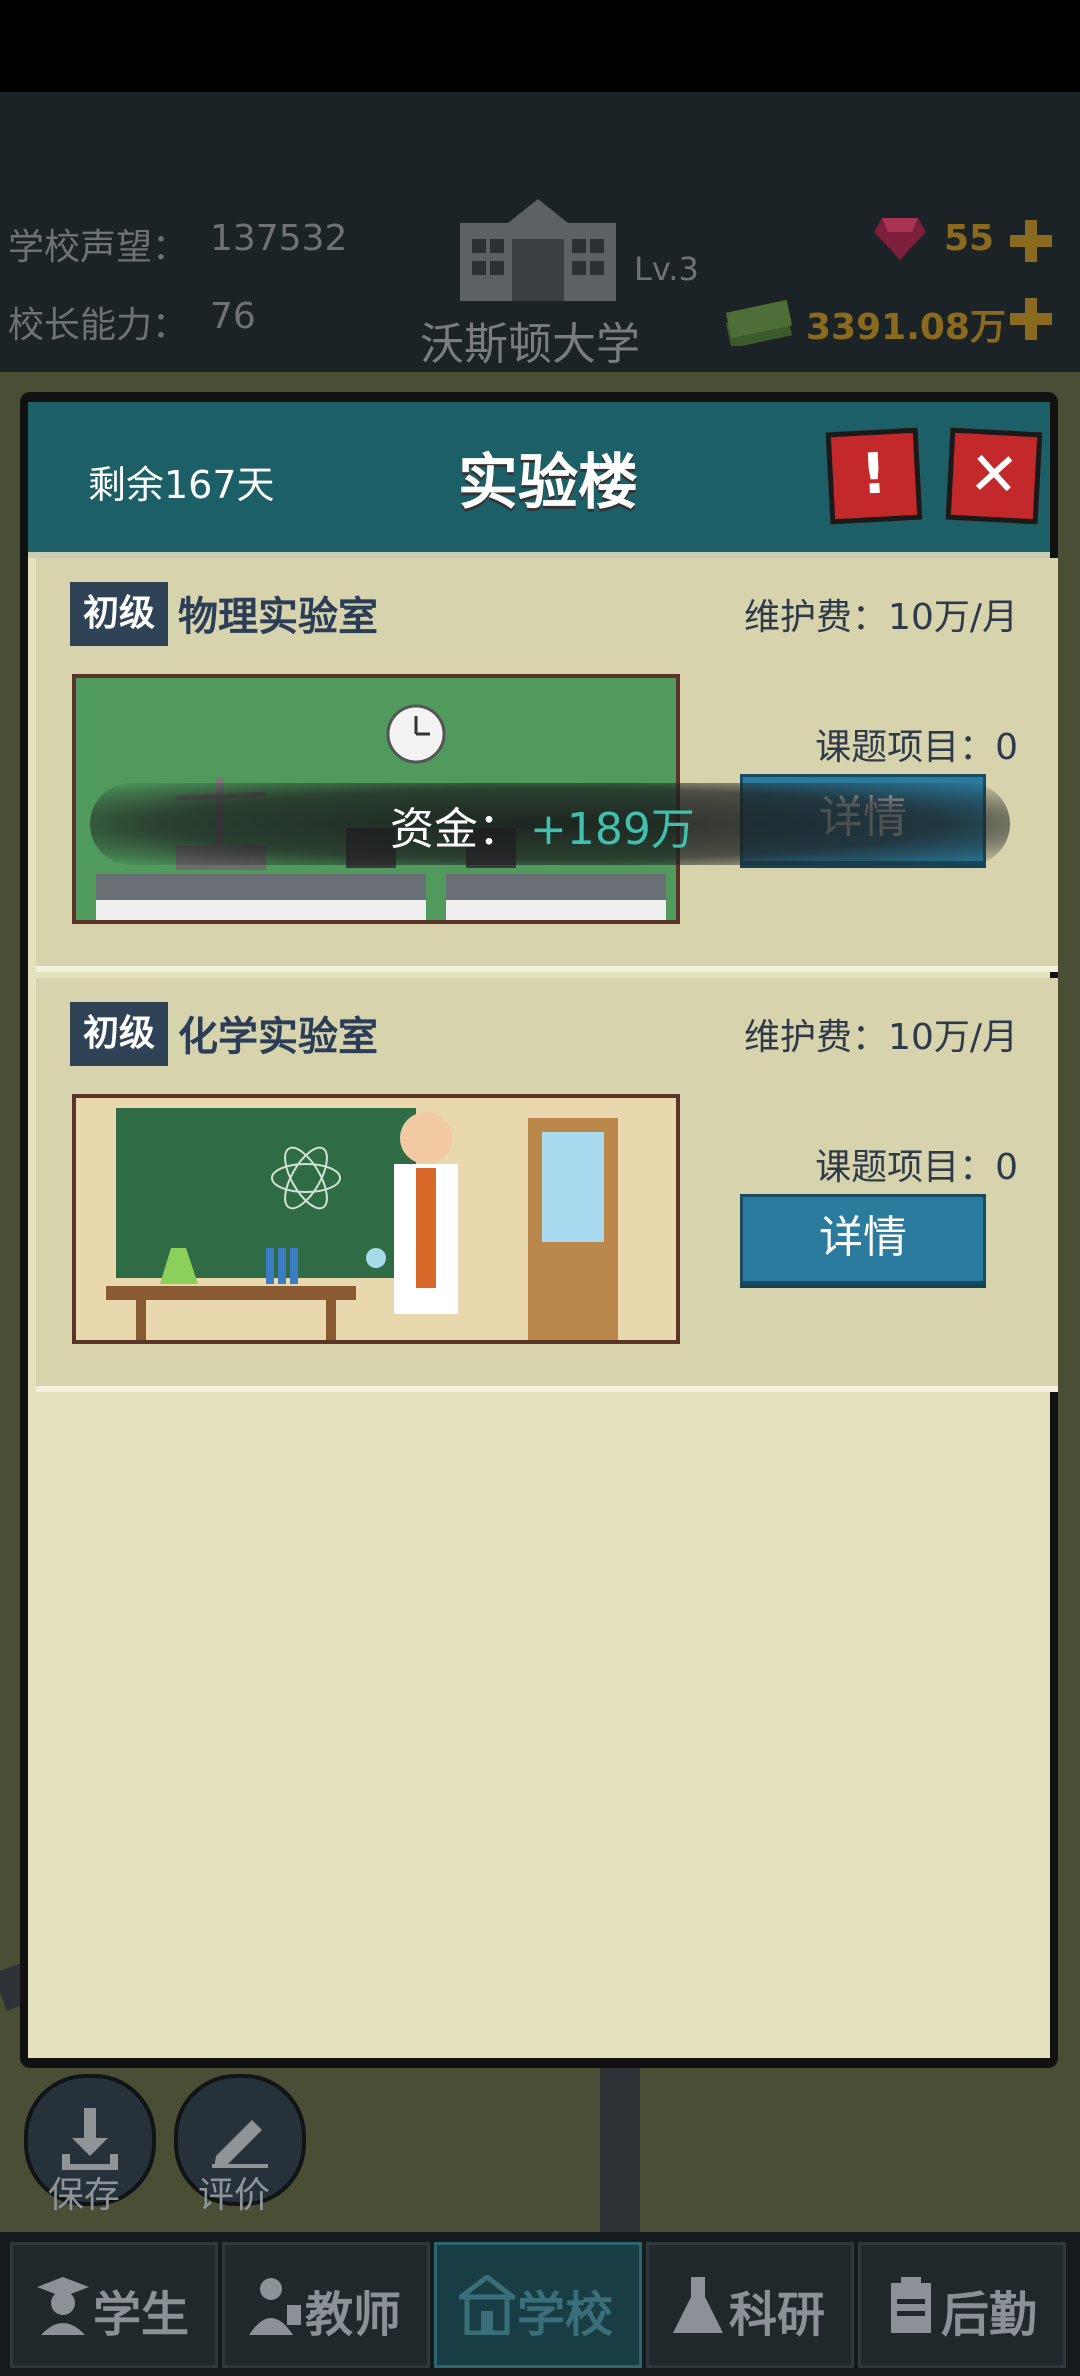 This screenshot has width=1080, height=2376. I want to click on tab-label: 学生, so click(141, 2315).